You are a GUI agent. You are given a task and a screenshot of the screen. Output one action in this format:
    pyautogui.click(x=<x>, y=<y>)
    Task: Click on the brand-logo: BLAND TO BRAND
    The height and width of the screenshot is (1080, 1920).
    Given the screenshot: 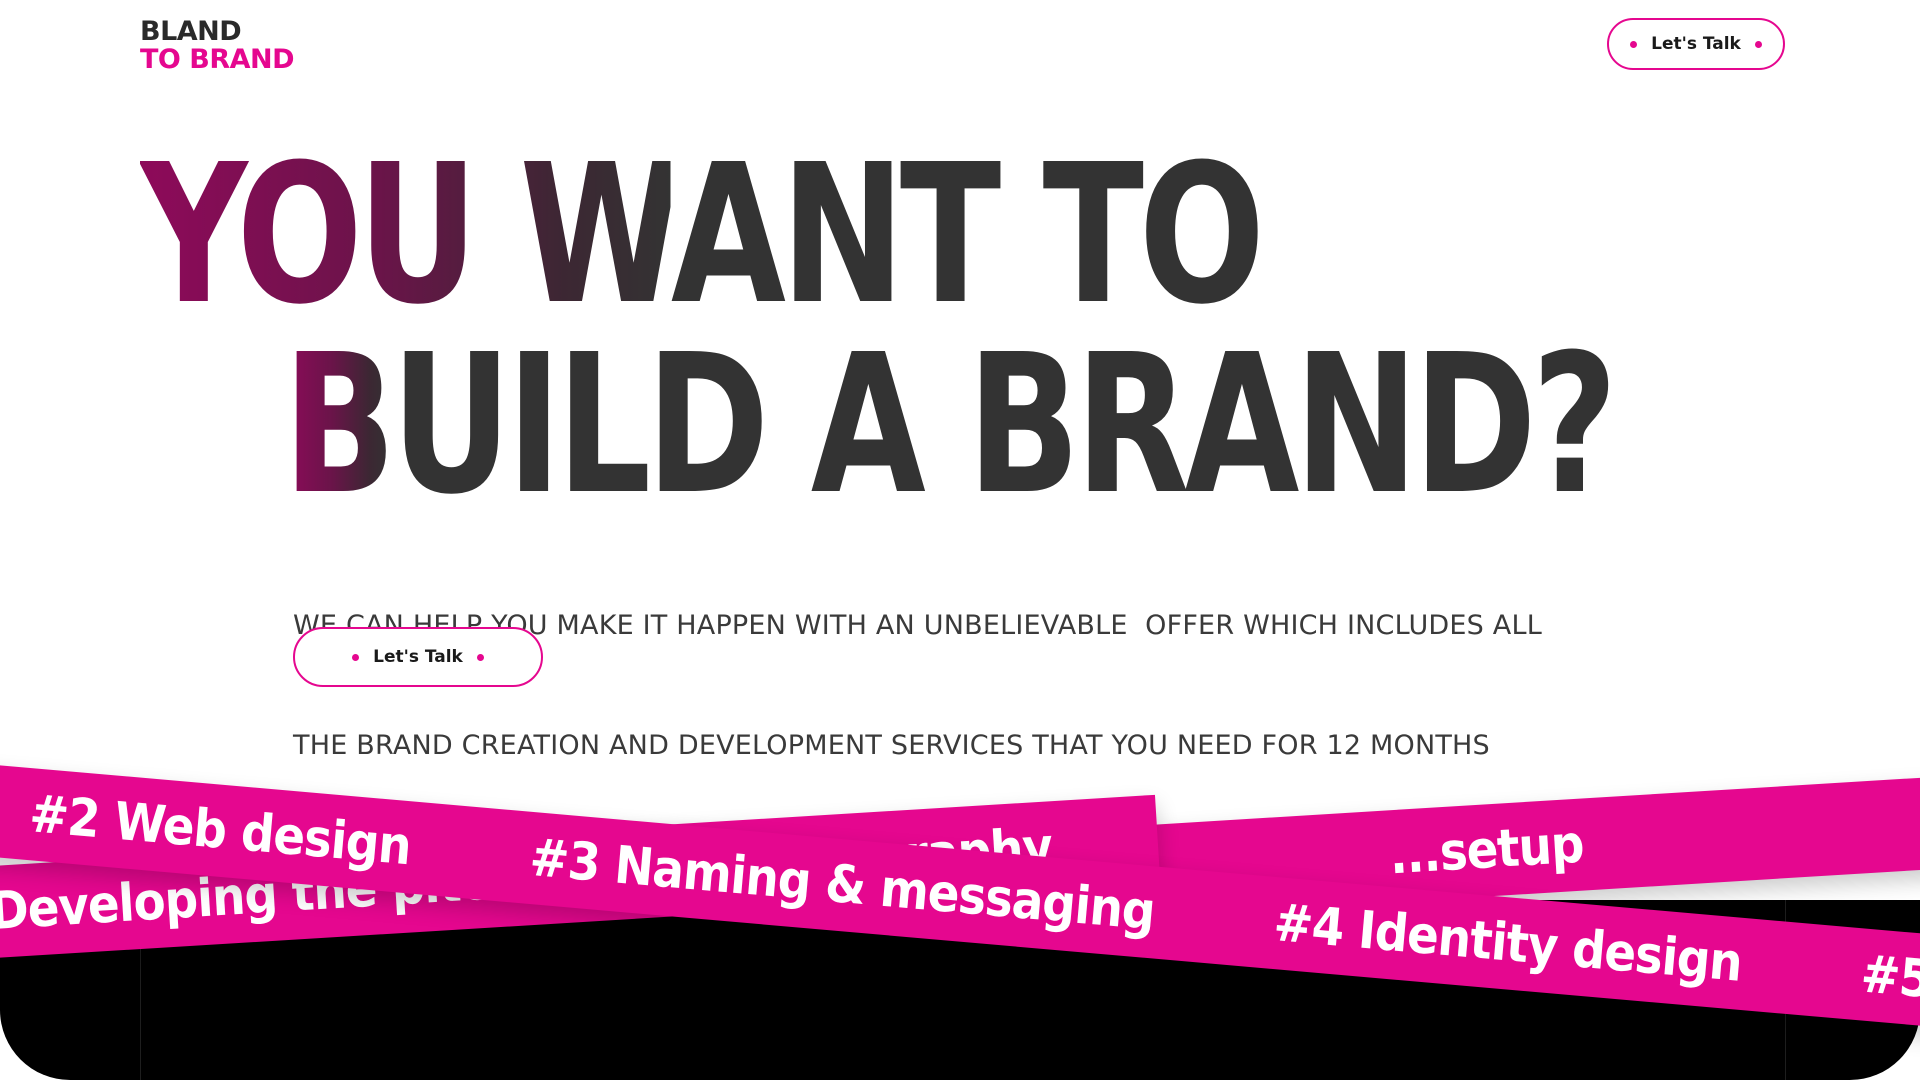 What is the action you would take?
    pyautogui.click(x=217, y=45)
    